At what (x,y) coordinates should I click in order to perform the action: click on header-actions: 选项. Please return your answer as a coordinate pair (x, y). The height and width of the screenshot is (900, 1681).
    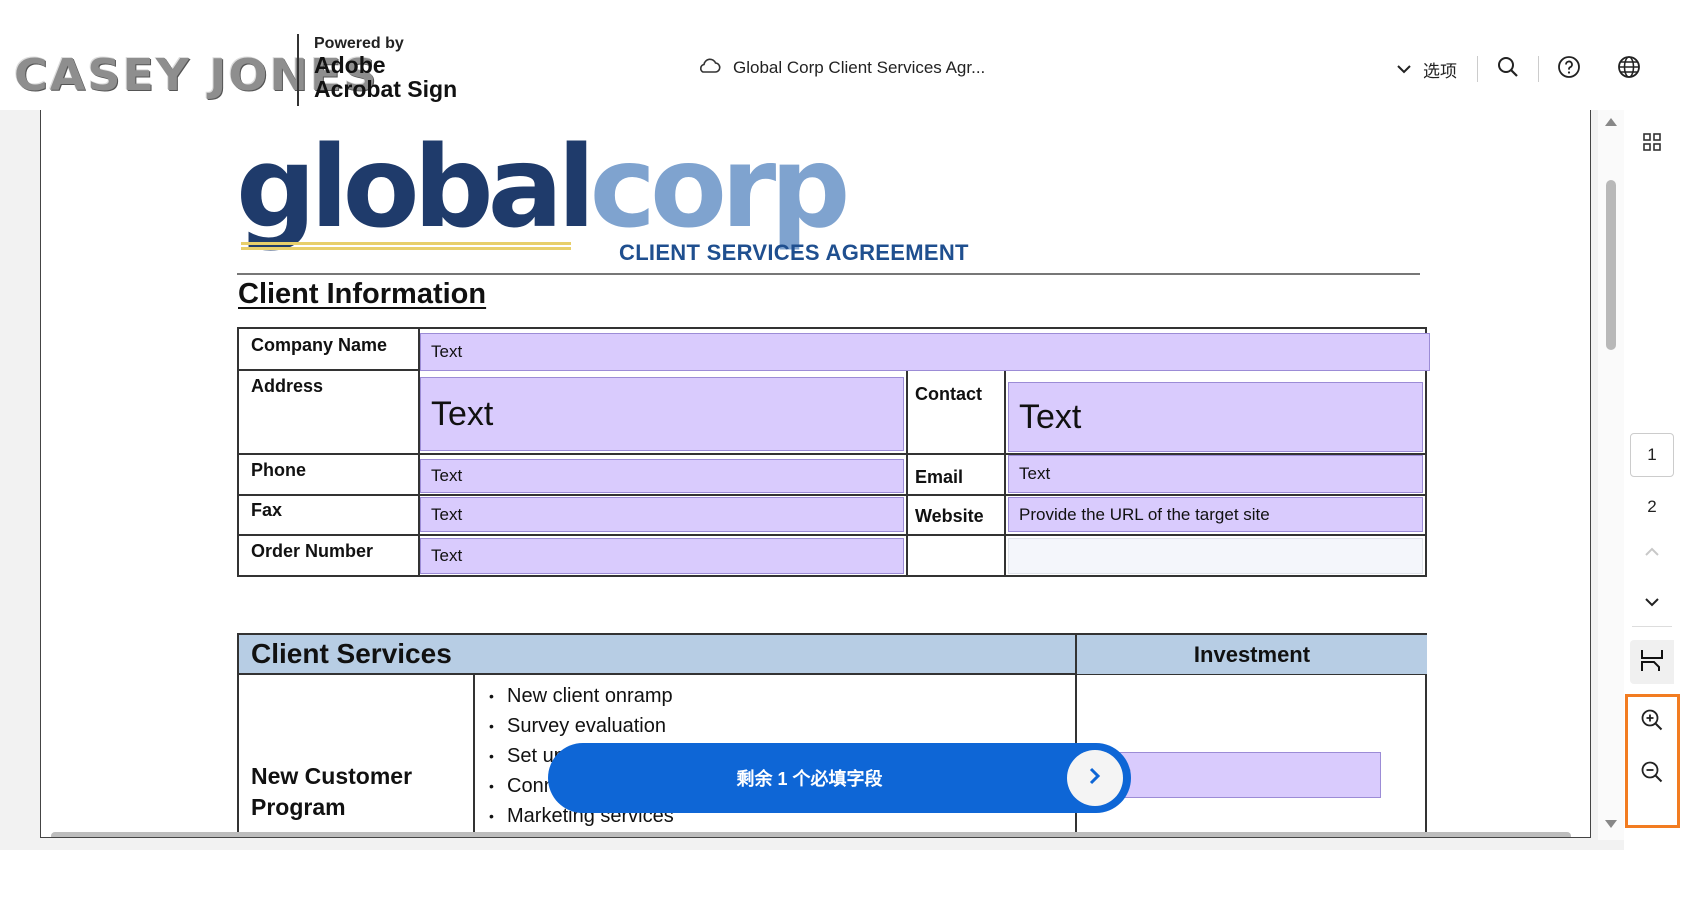
    Looking at the image, I should click on (1528, 69).